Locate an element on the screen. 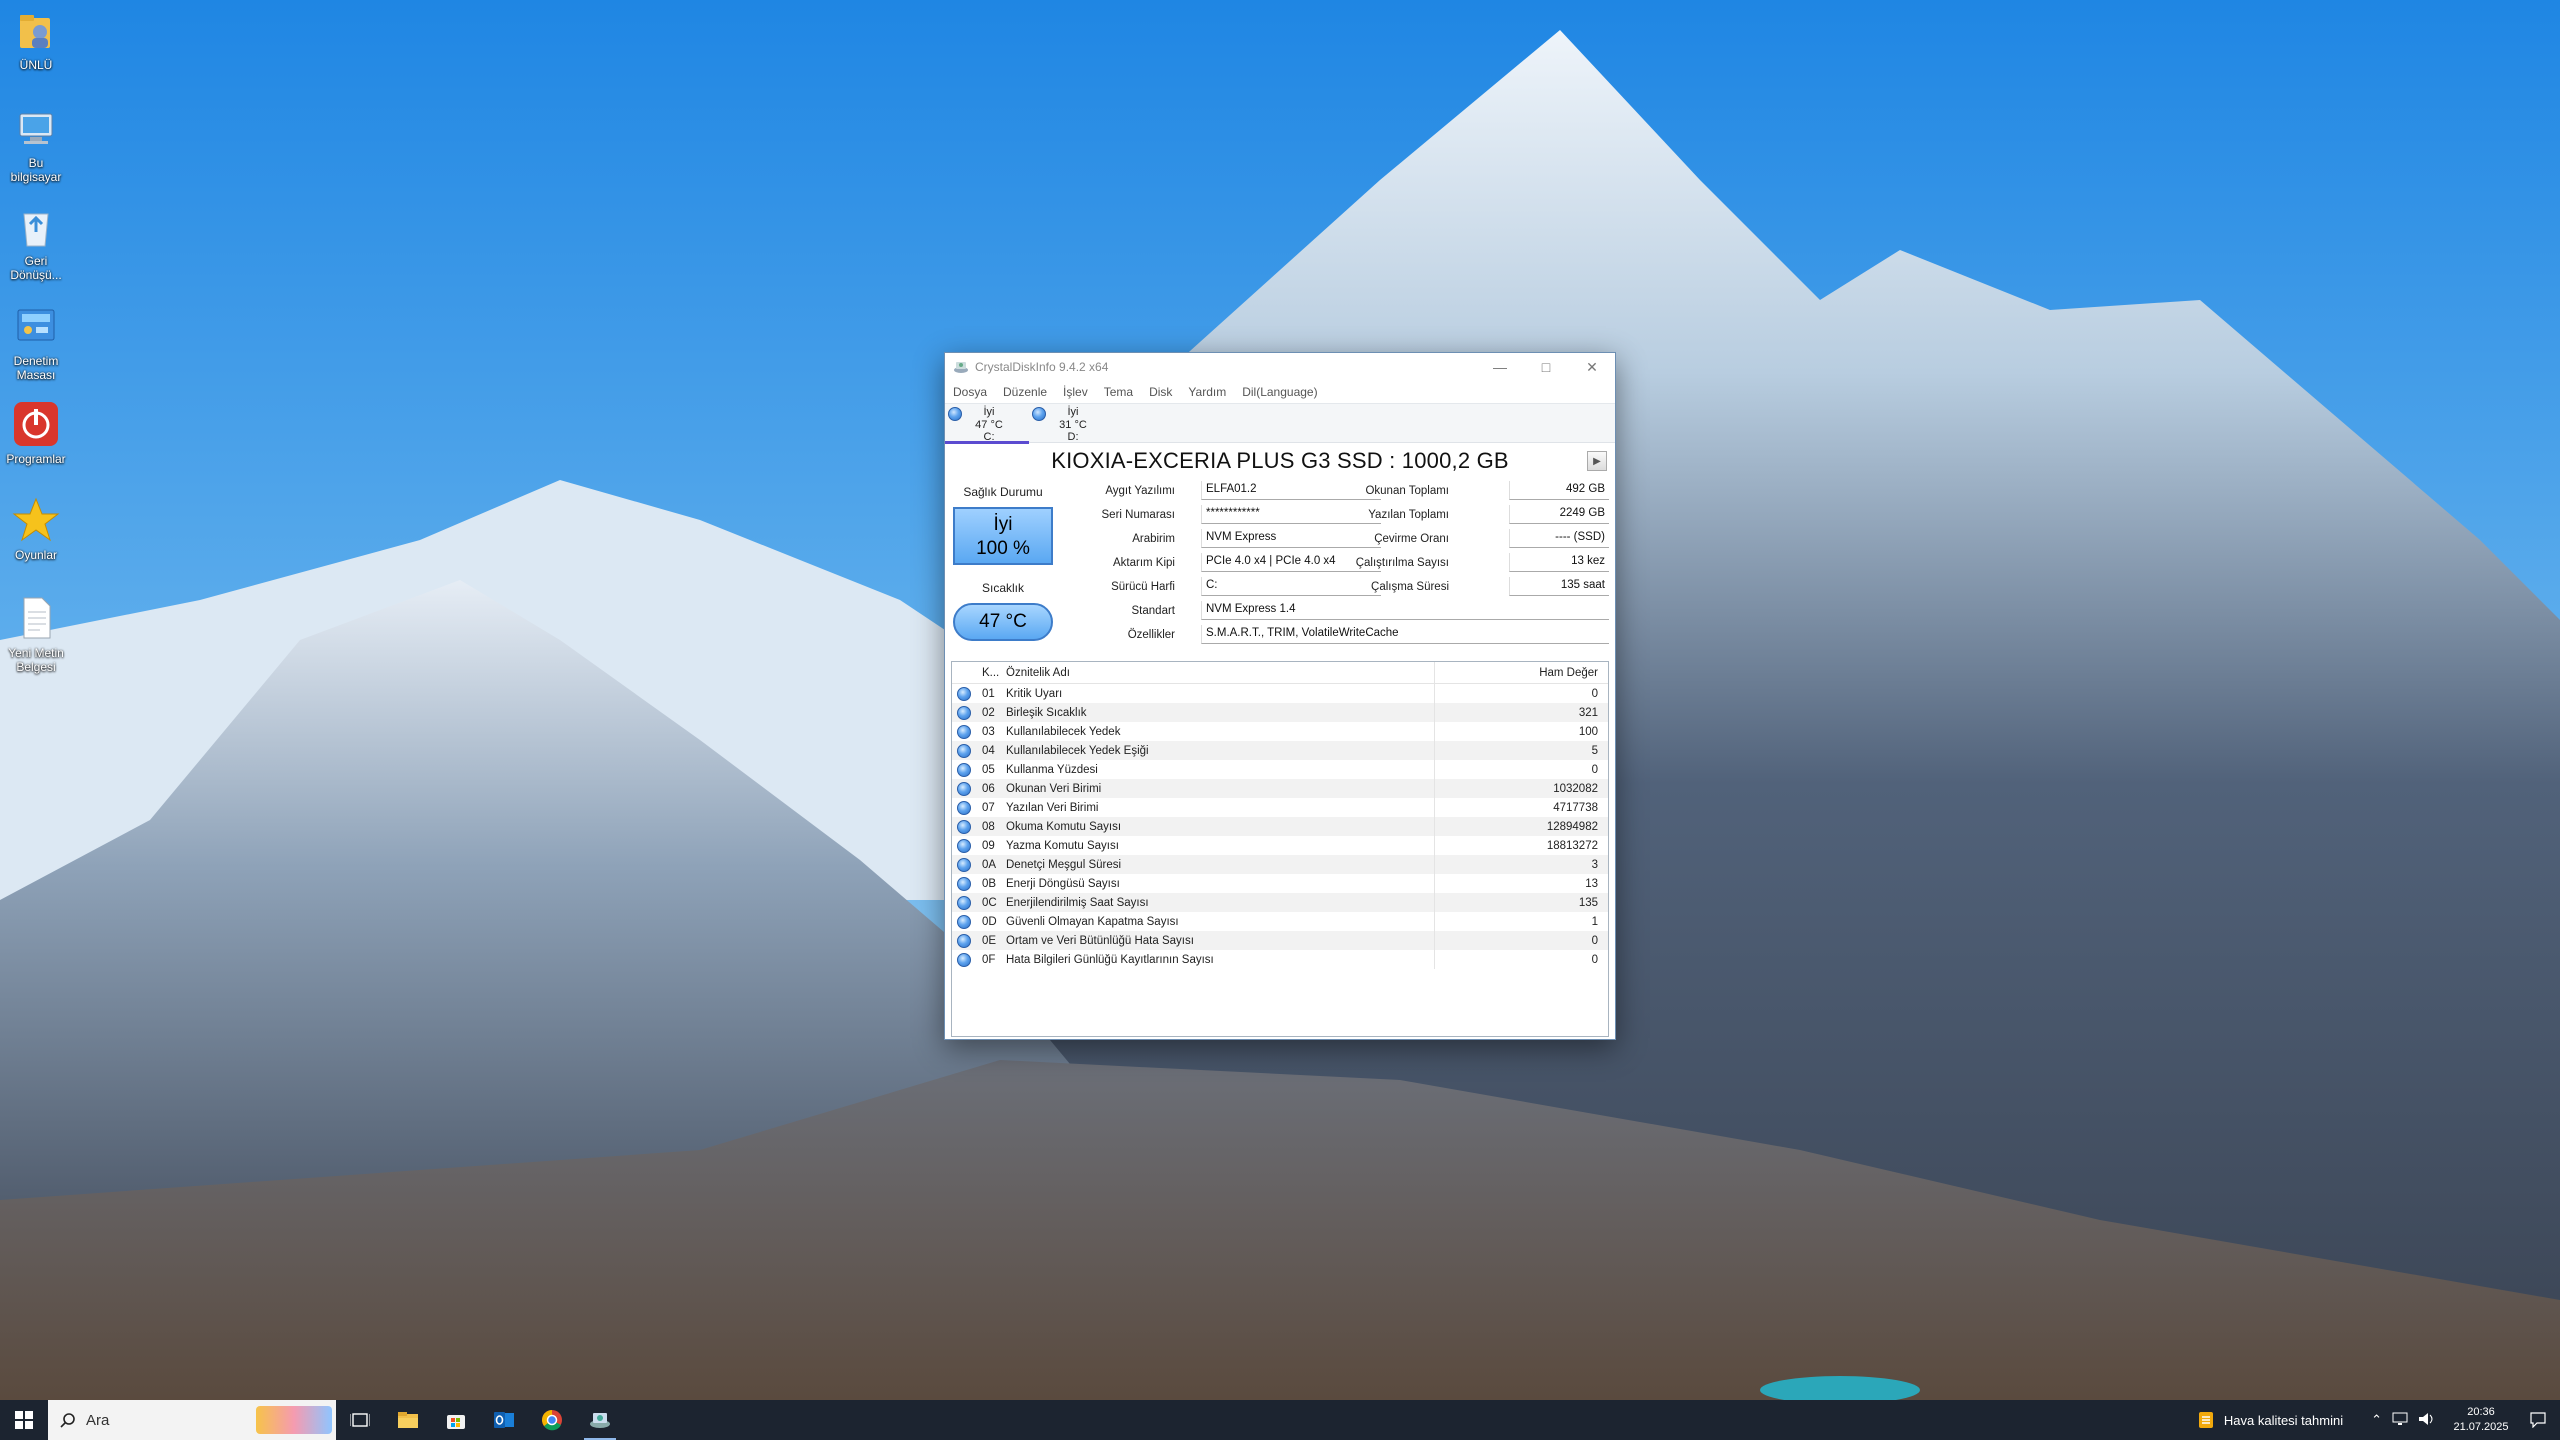  features-value: S.M.A.R.T., TRIM, VolatileWriteCache is located at coordinates (1405, 634).